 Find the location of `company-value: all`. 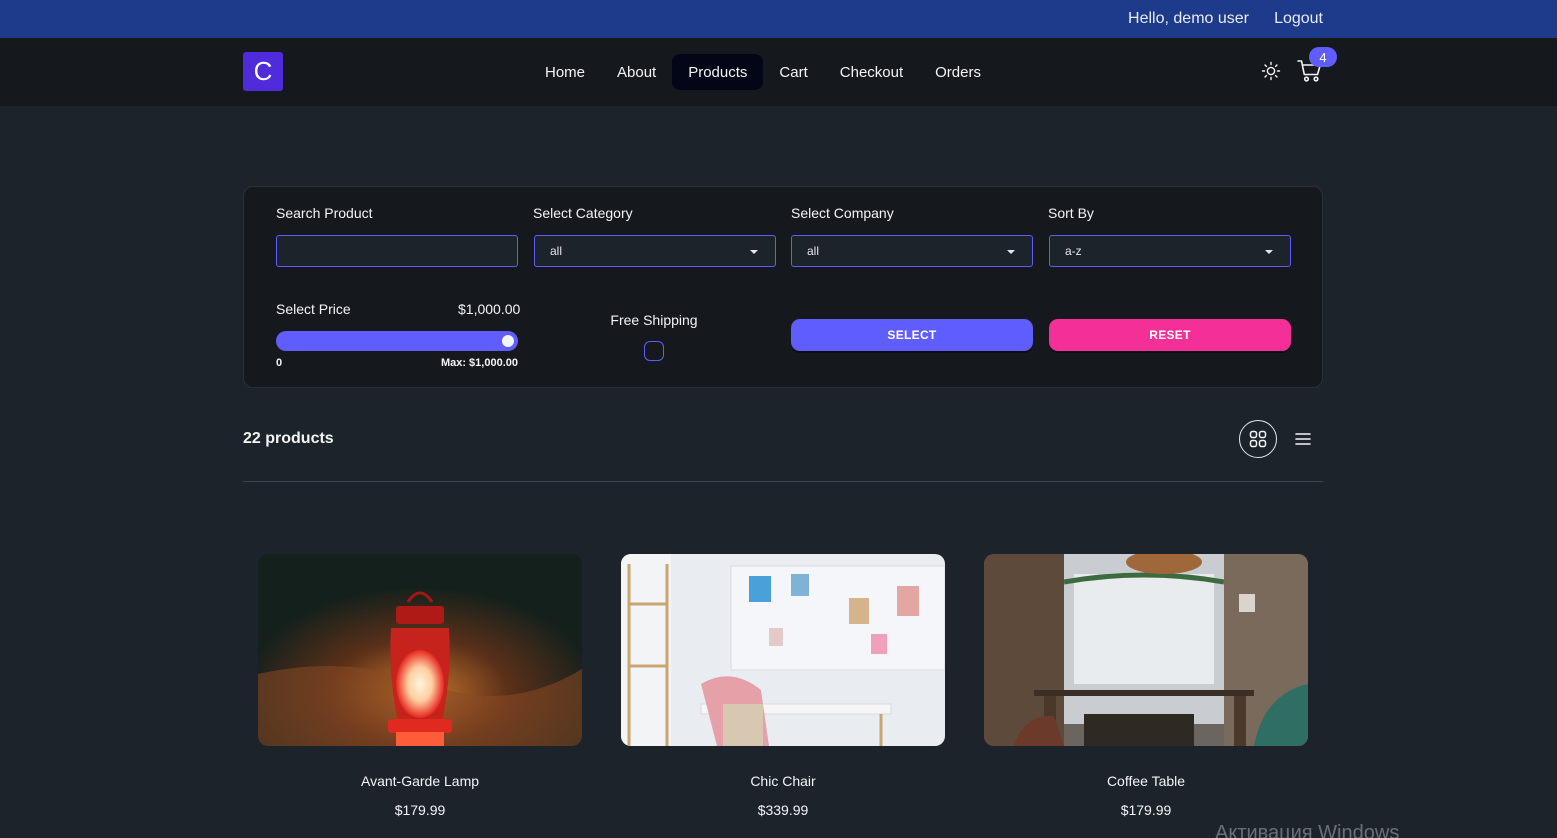

company-value: all is located at coordinates (813, 251).